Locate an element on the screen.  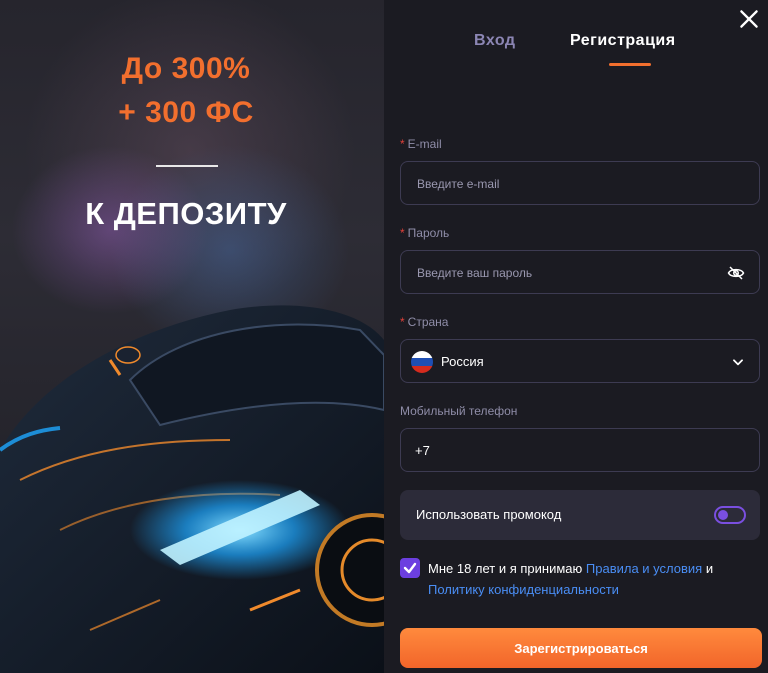
auth-tabs: Вход Регистрация is located at coordinates (576, 35).